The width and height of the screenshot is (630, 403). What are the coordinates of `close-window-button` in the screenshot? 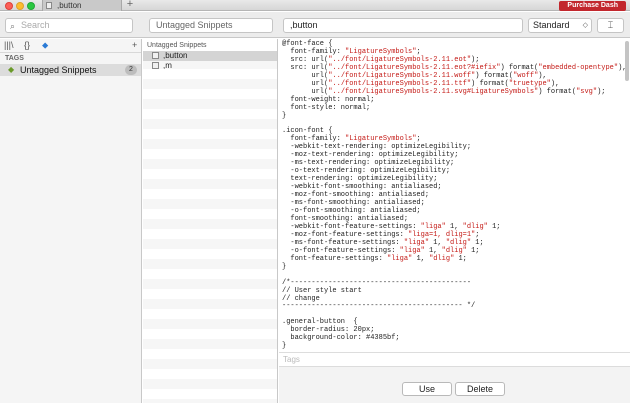 It's located at (9, 6).